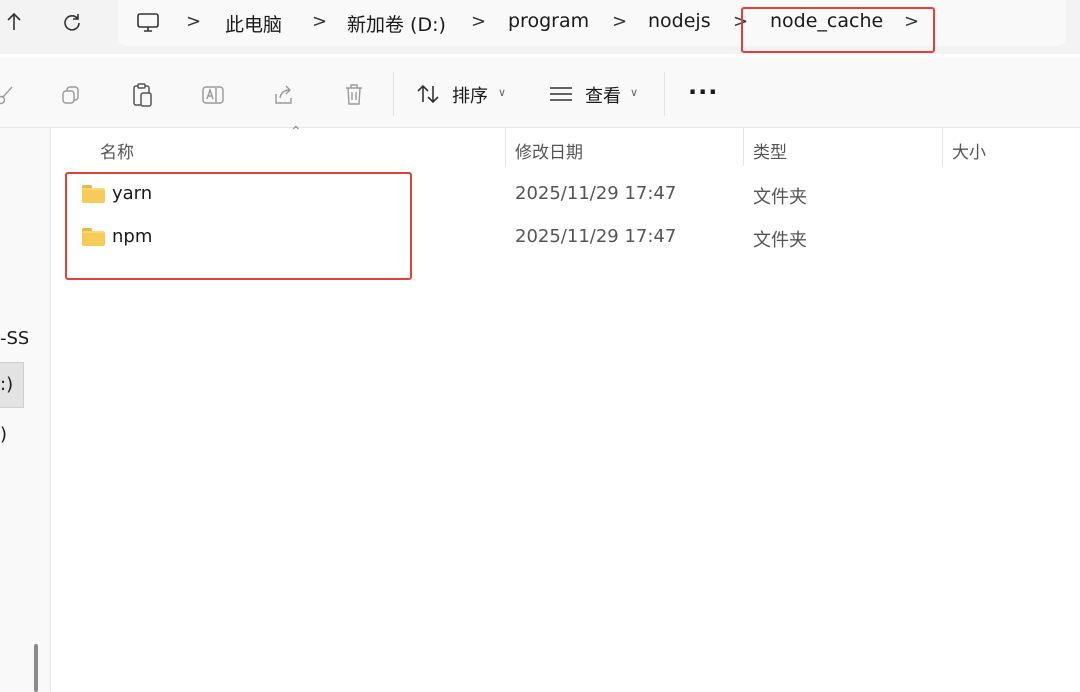  I want to click on breadcrumb-program: program, so click(548, 21).